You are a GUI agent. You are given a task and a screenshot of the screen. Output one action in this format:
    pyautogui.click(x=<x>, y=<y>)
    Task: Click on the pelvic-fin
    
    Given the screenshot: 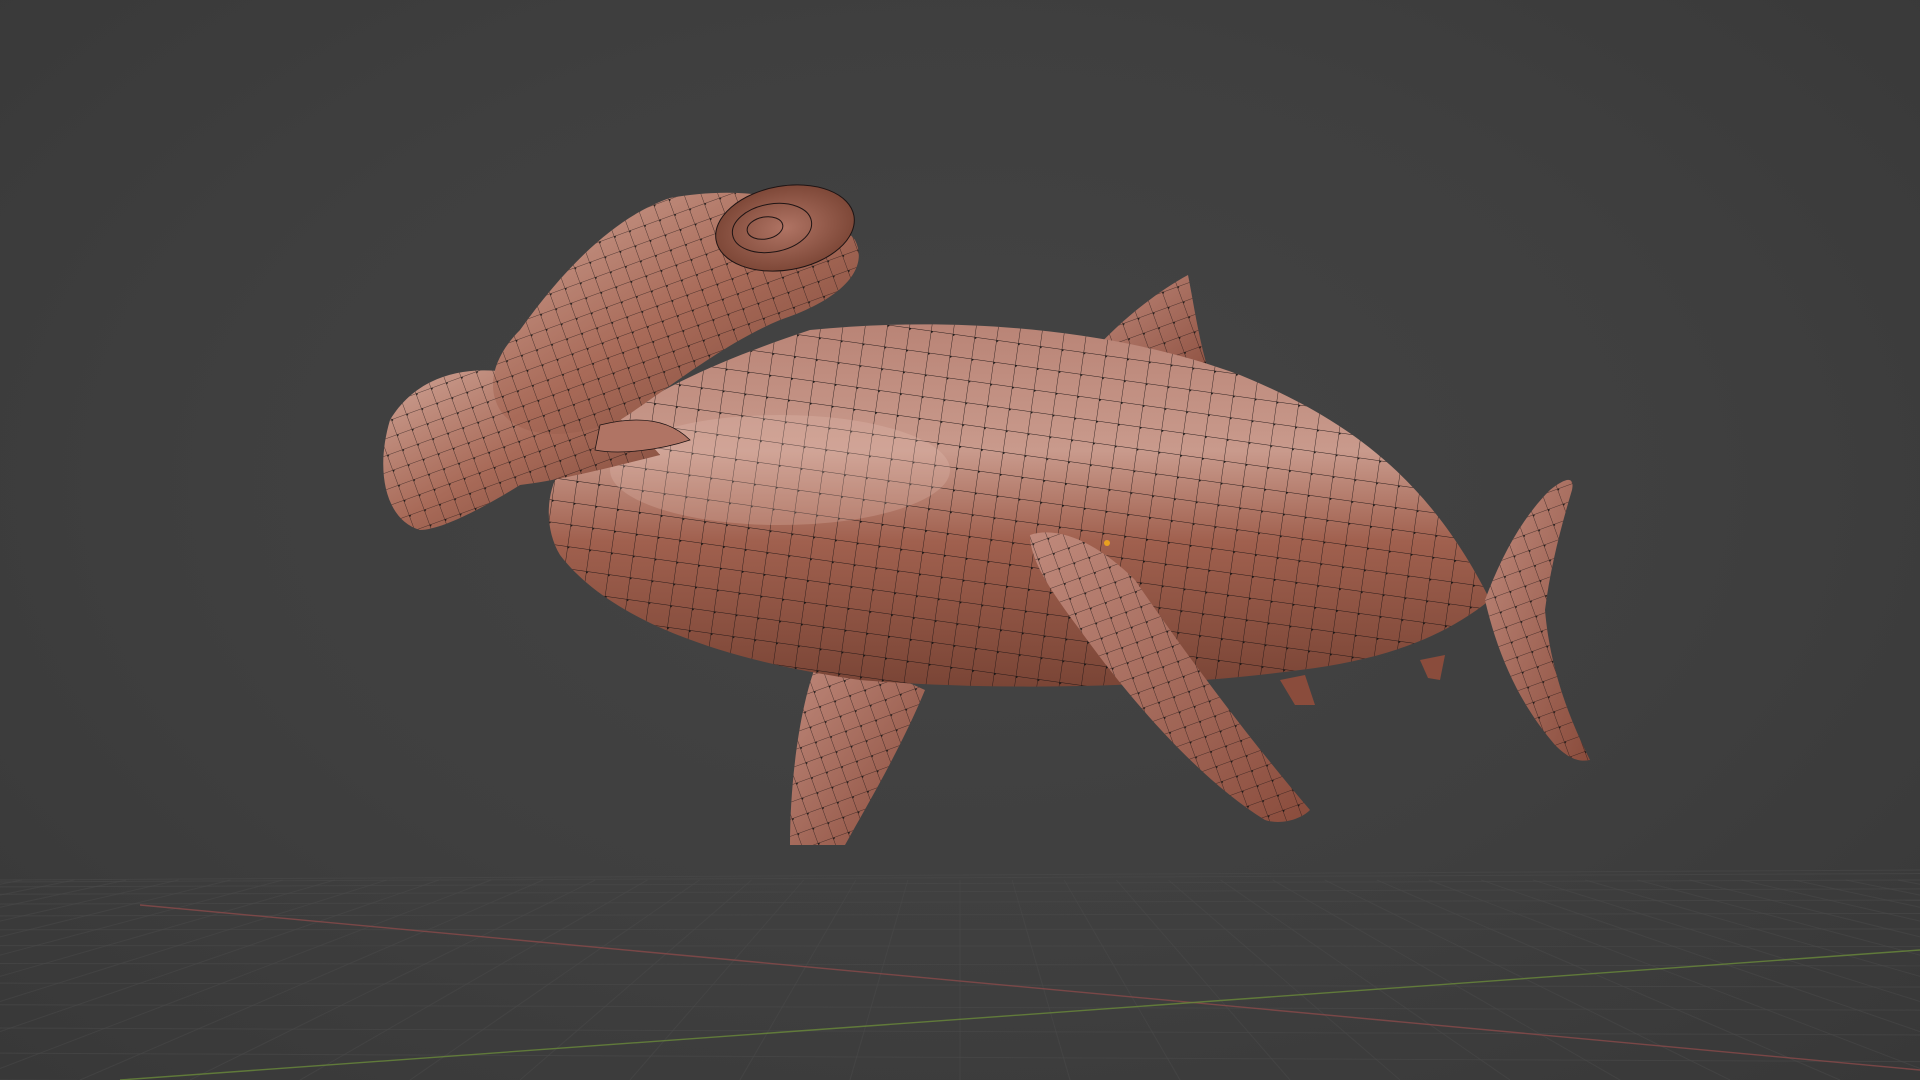 What is the action you would take?
    pyautogui.click(x=1297, y=690)
    